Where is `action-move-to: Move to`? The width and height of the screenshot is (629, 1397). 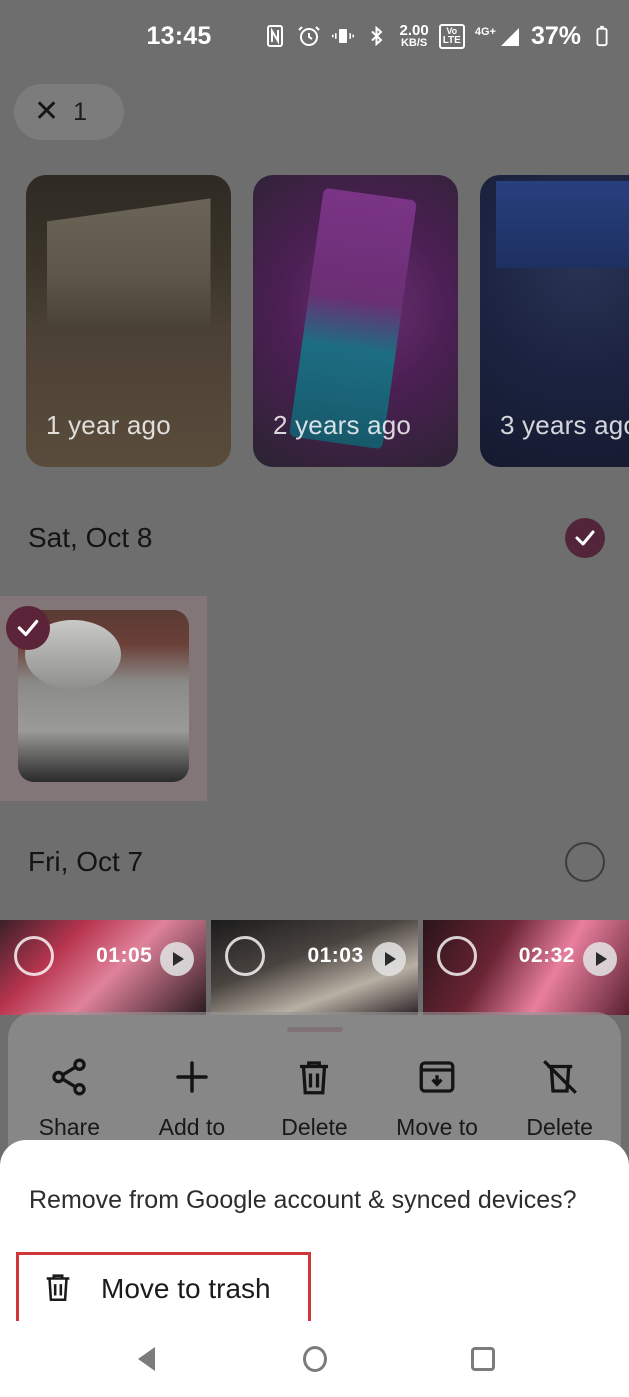
action-move-to: Move to is located at coordinates (437, 1097).